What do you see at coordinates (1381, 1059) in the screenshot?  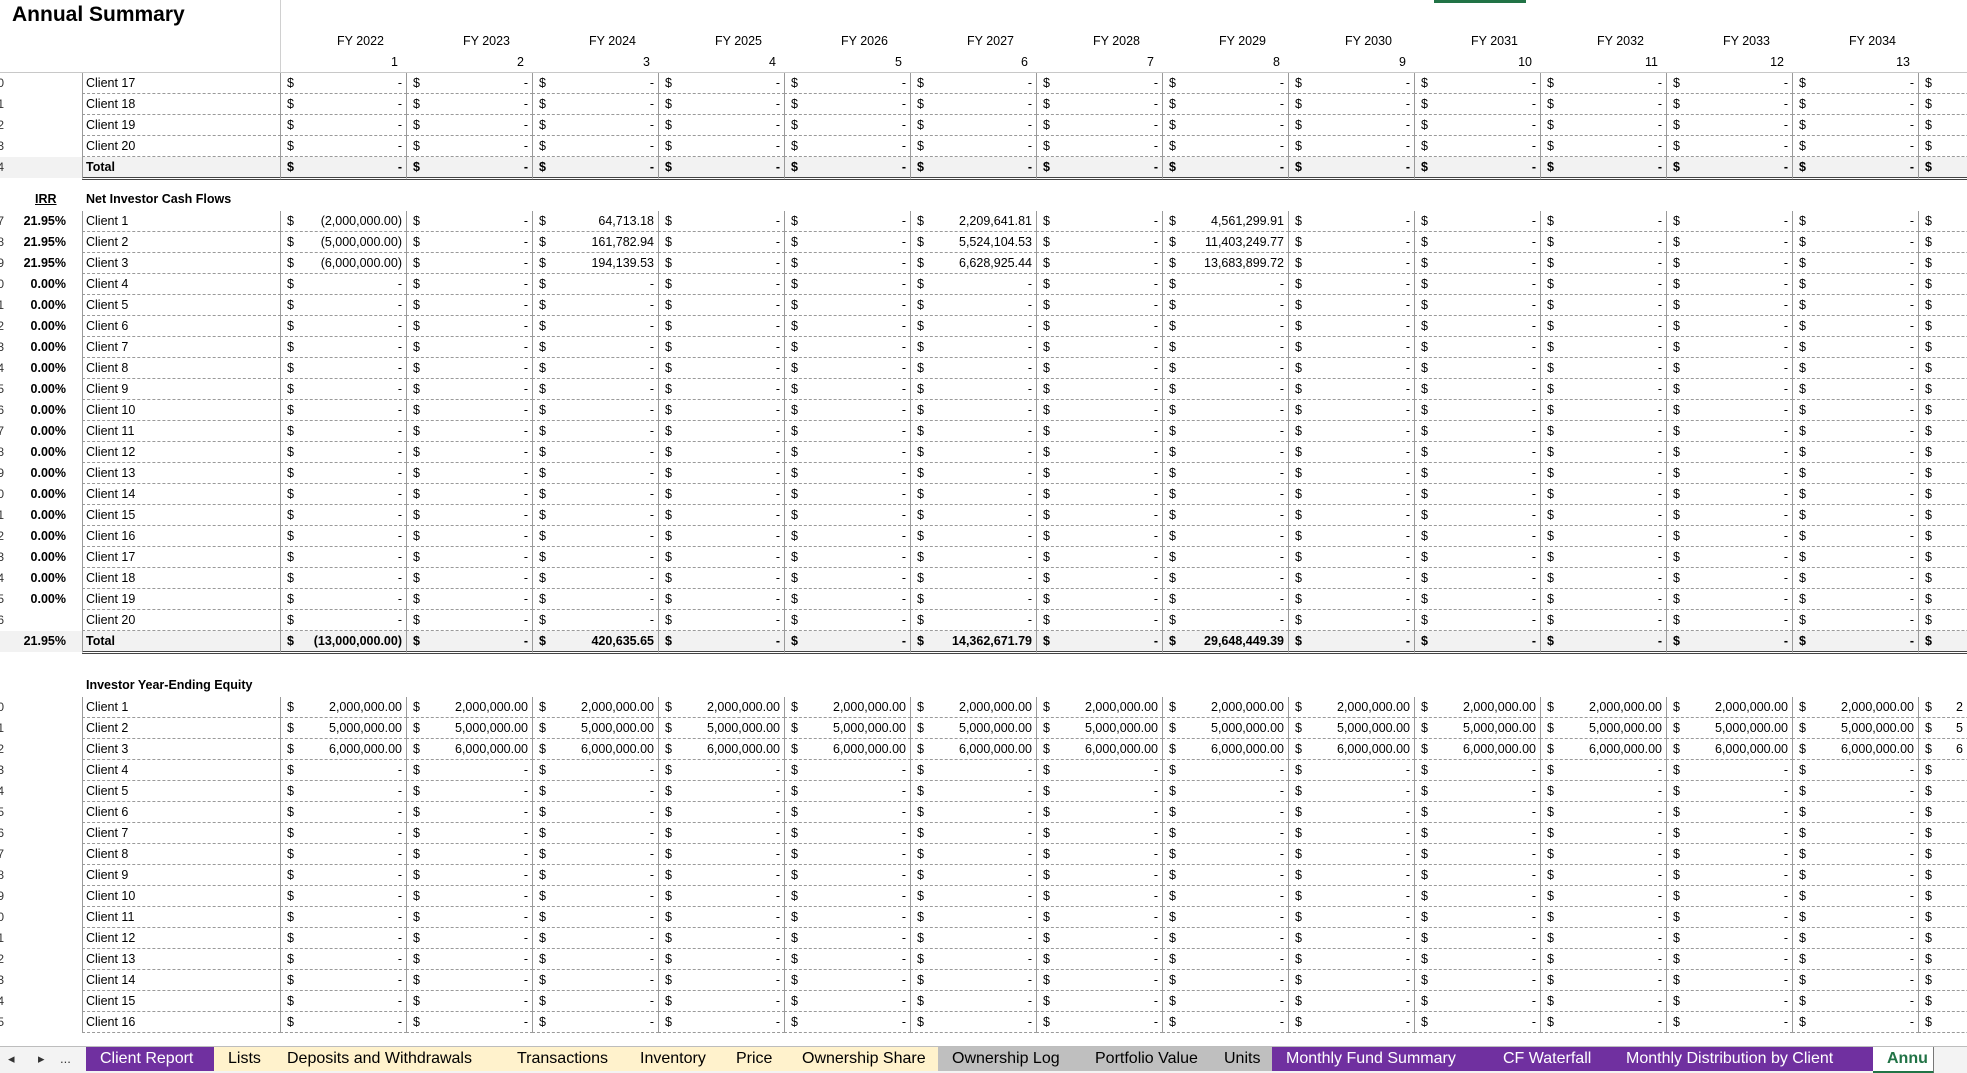 I see `sheet-tab: Monthly Fund Summary` at bounding box center [1381, 1059].